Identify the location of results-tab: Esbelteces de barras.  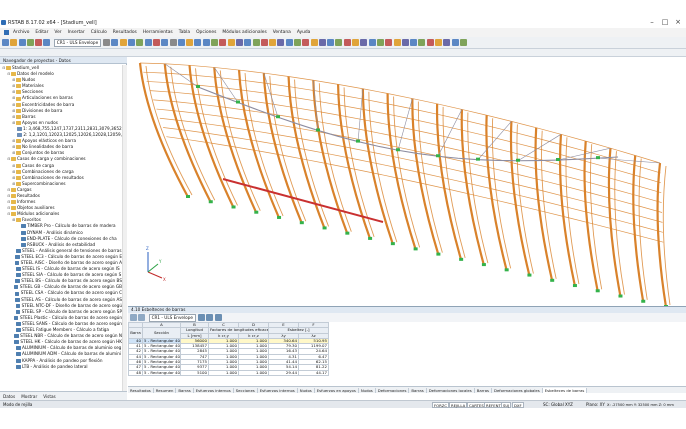
(565, 390).